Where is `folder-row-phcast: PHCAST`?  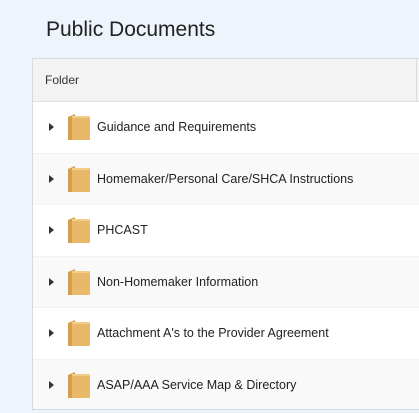
folder-row-phcast: PHCAST is located at coordinates (226, 231).